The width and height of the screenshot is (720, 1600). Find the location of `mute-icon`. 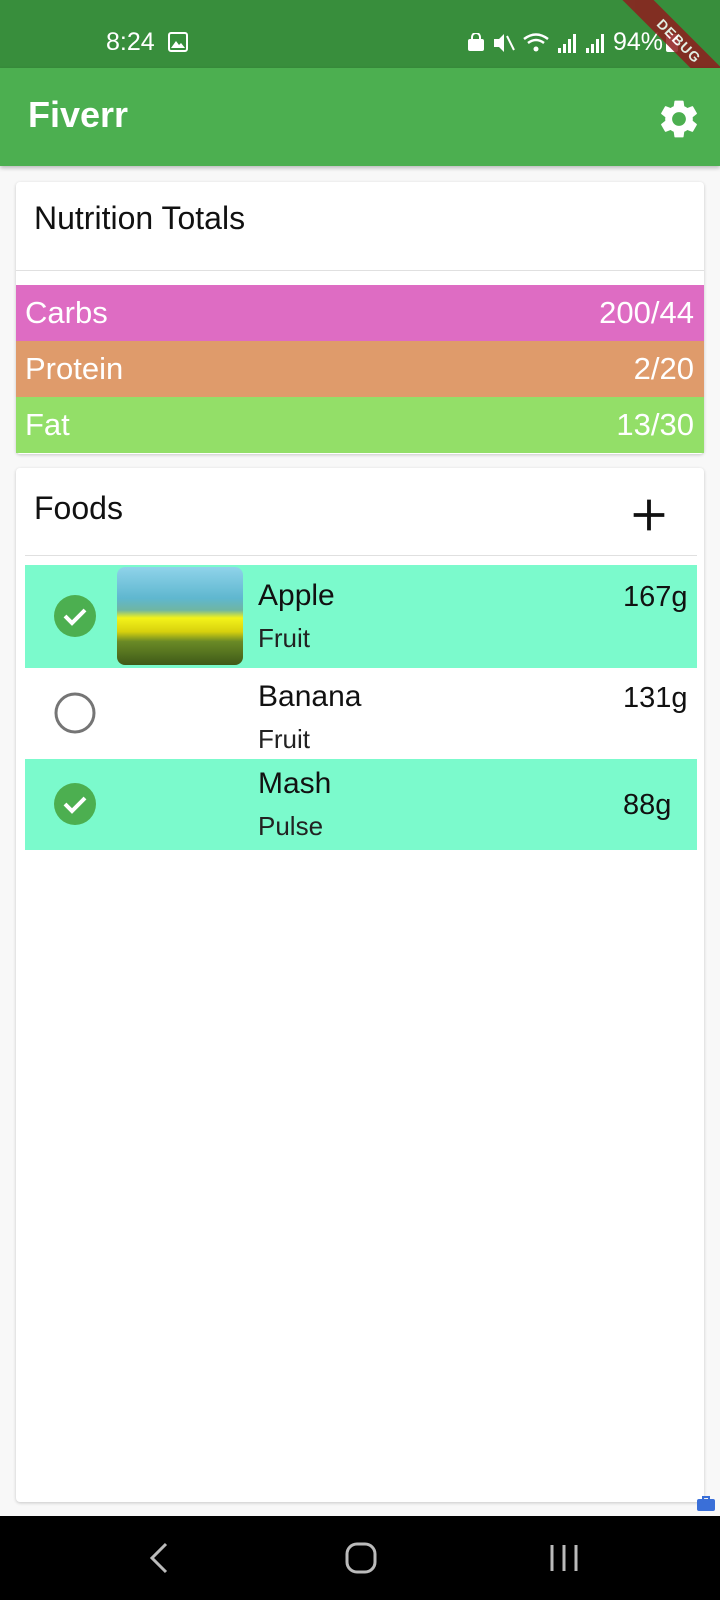

mute-icon is located at coordinates (504, 43).